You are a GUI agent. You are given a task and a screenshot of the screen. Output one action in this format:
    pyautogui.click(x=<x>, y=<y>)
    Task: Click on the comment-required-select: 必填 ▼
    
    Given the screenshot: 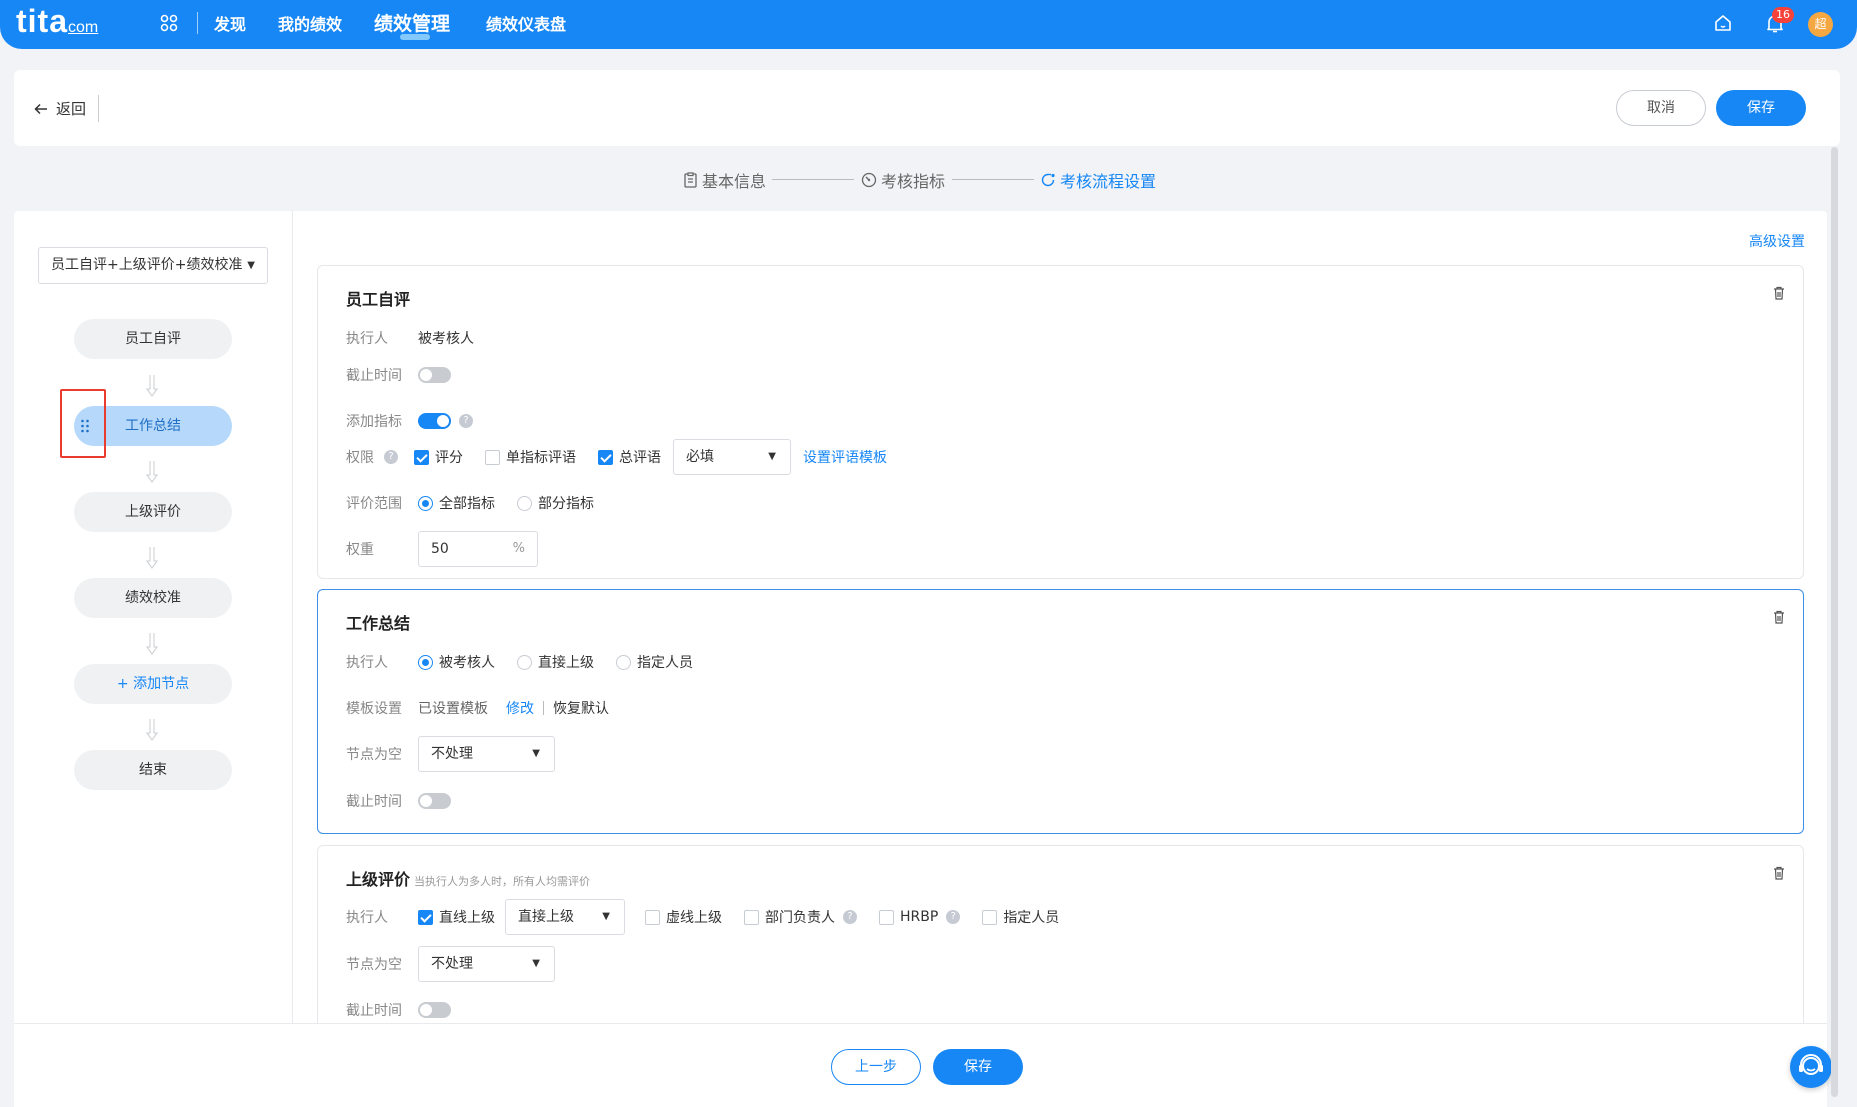 What is the action you would take?
    pyautogui.click(x=732, y=457)
    